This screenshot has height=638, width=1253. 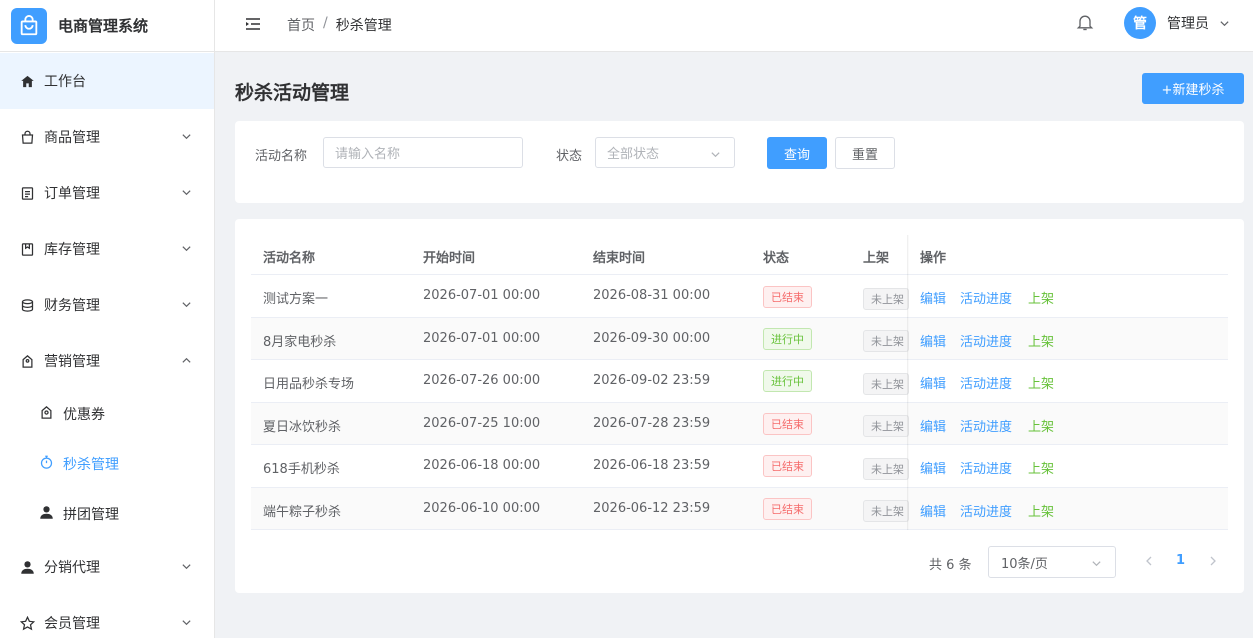 What do you see at coordinates (876, 258) in the screenshot?
I see `column-header-shelf: 上架` at bounding box center [876, 258].